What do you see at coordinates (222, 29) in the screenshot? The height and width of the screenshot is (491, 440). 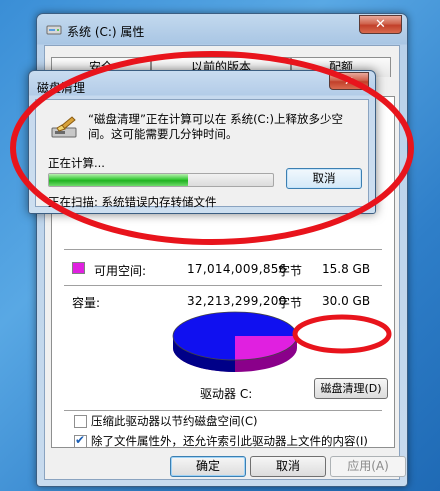 I see `title-bar: 系统 (C:) 属性 ✕` at bounding box center [222, 29].